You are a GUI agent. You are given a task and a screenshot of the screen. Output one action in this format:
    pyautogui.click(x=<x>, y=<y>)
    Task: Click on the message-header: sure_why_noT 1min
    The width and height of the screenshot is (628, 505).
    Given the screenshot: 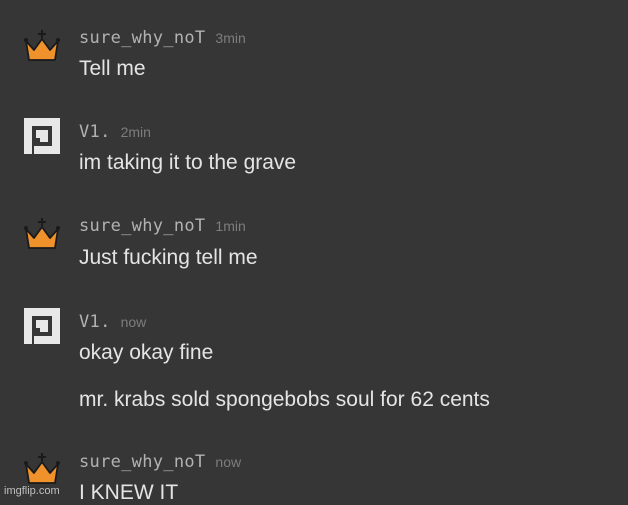 What is the action you would take?
    pyautogui.click(x=162, y=226)
    